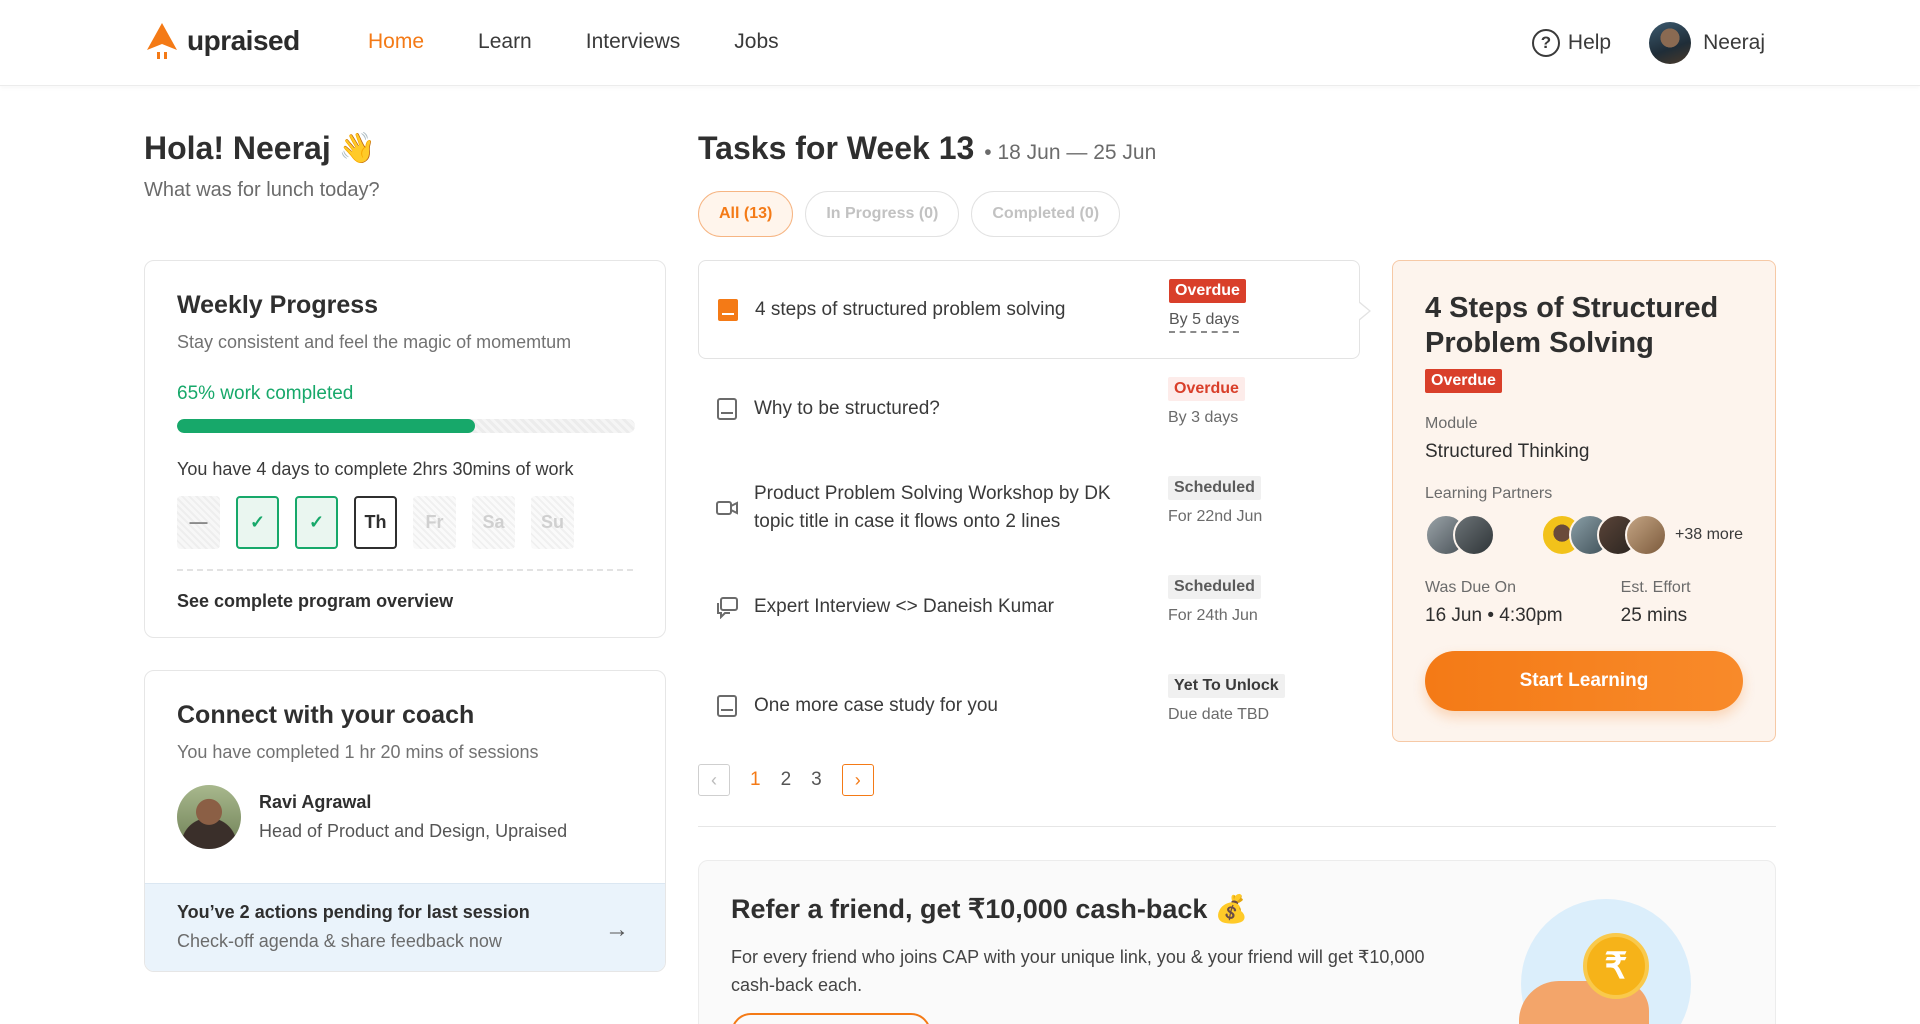 The image size is (1920, 1024). I want to click on task-meta: Yet To Unlock Due date TBD, so click(1226, 699).